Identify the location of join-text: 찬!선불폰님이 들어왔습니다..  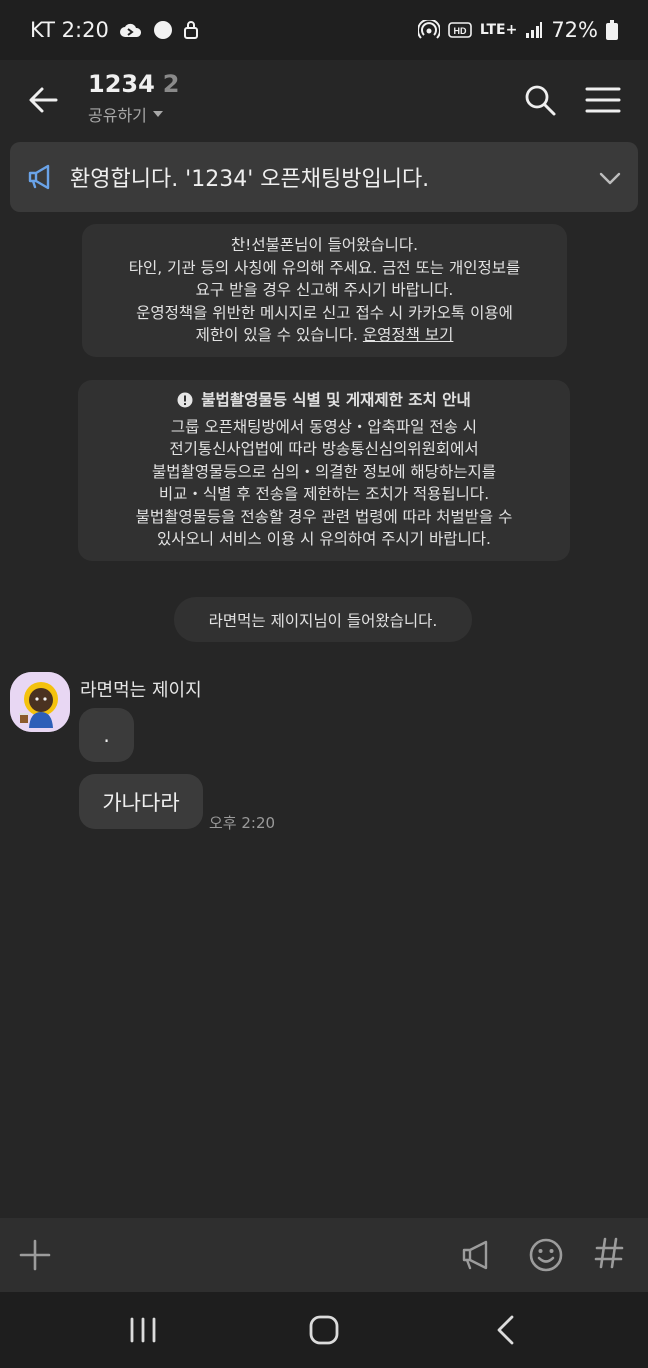
(324, 245).